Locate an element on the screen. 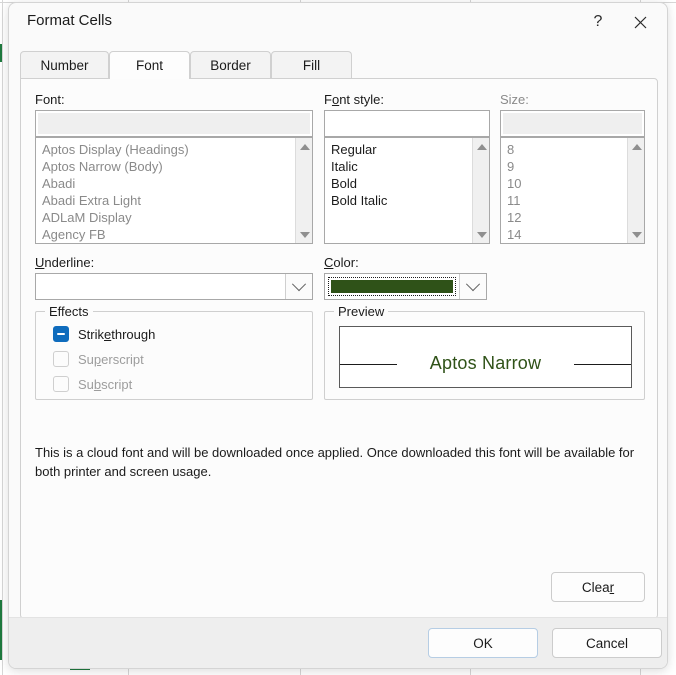  list-item: Aptos Display (Headings) is located at coordinates (165, 149).